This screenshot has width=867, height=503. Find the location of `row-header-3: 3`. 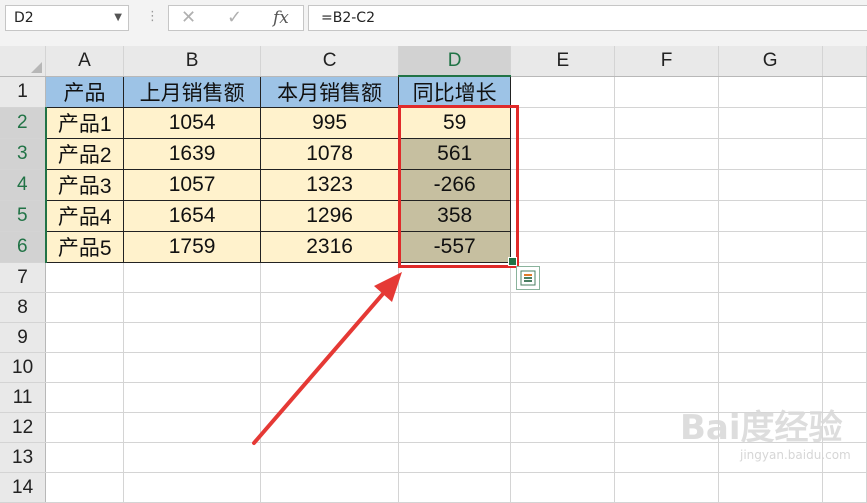

row-header-3: 3 is located at coordinates (23, 154).